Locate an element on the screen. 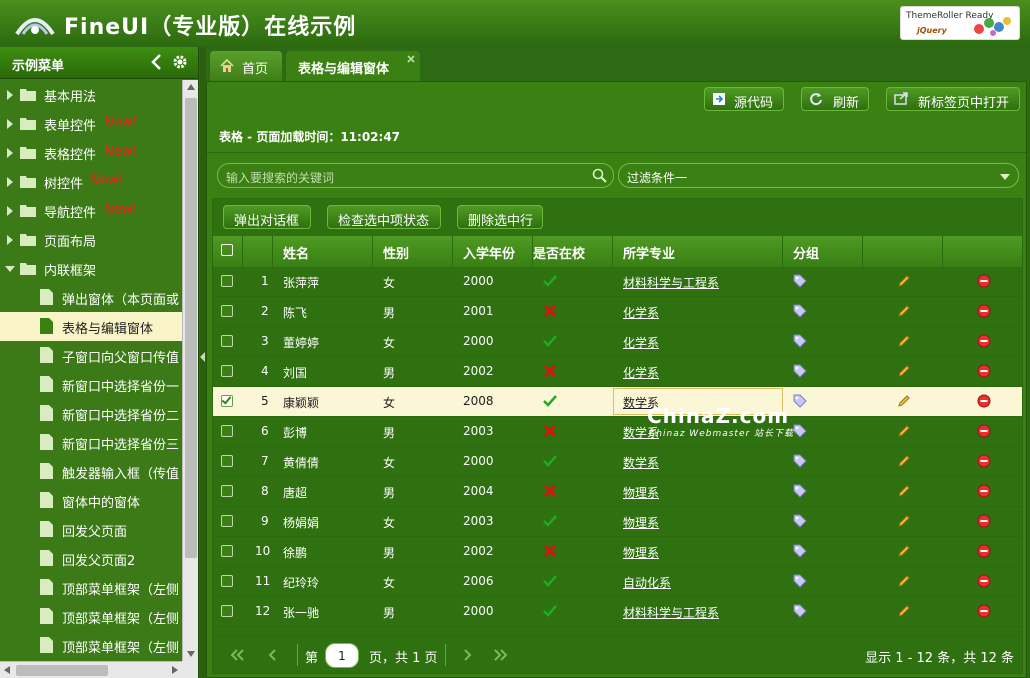 The width and height of the screenshot is (1030, 678). sidebar-item-18: 顶部菜单框架（左侧 is located at coordinates (91, 616).